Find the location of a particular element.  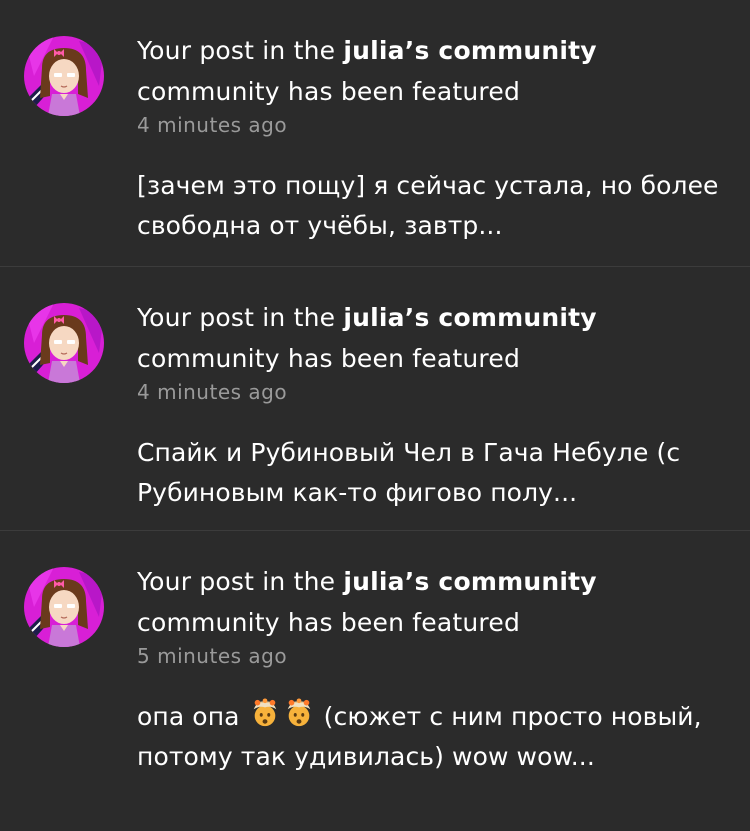

timestamp: 5 minutes ago is located at coordinates (212, 656).